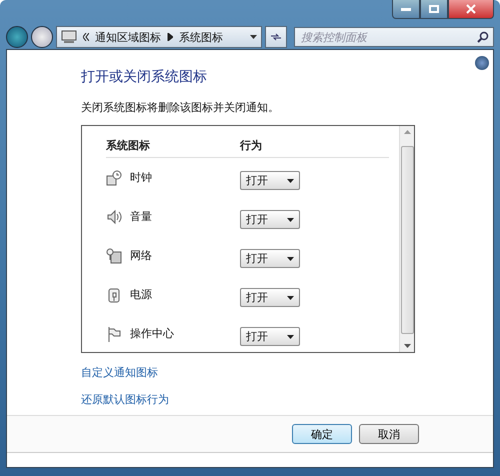  I want to click on page-heading: 打开或关闭系统图标, so click(144, 77).